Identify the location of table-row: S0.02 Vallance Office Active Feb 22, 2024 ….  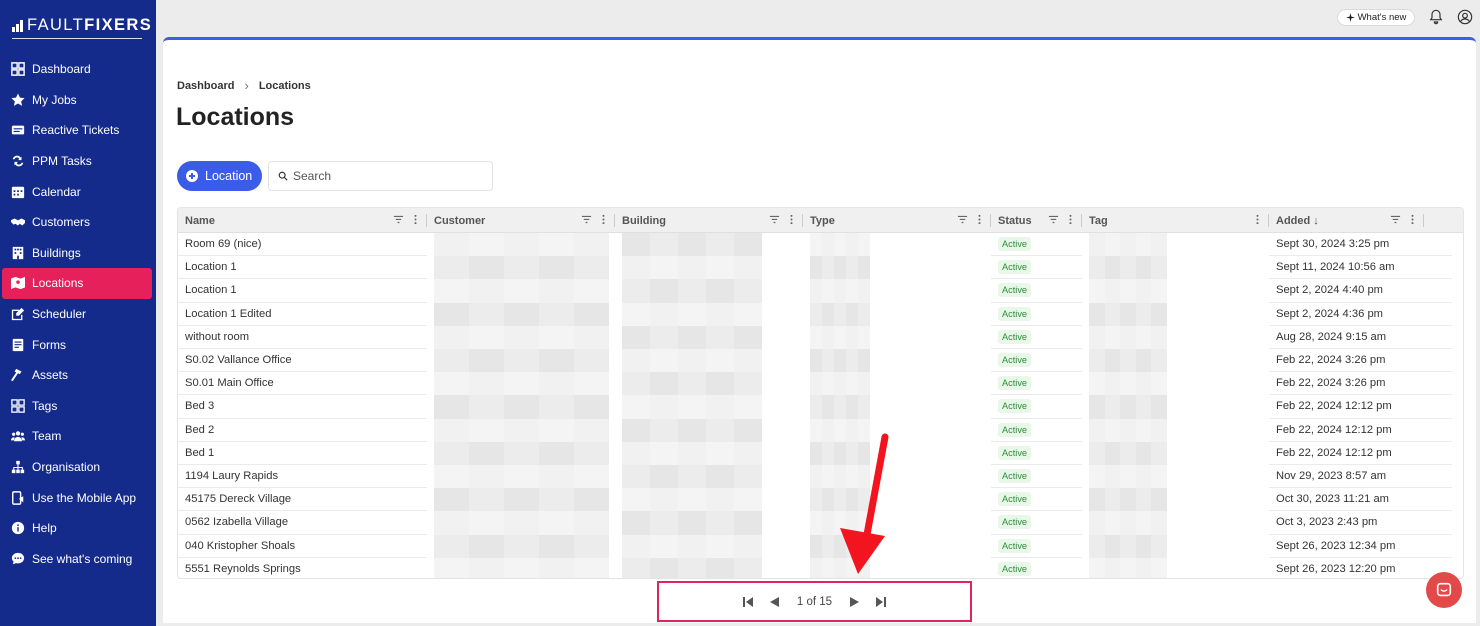
(820, 361).